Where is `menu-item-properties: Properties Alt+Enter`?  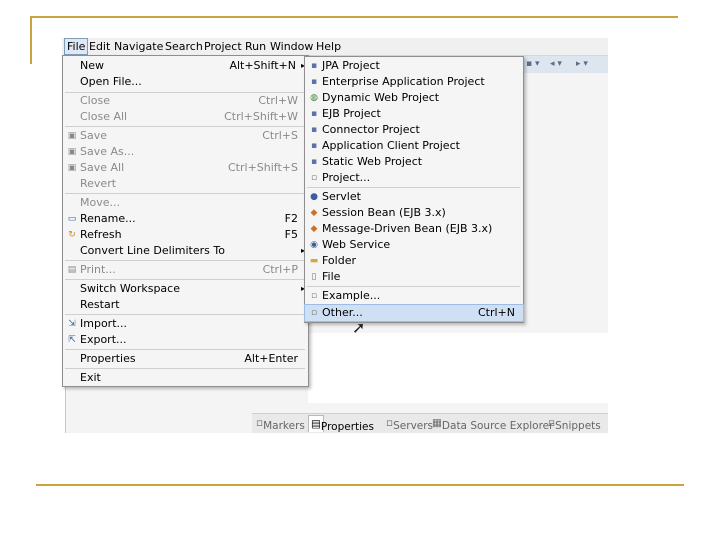
menu-item-properties: Properties Alt+Enter is located at coordinates (185, 359).